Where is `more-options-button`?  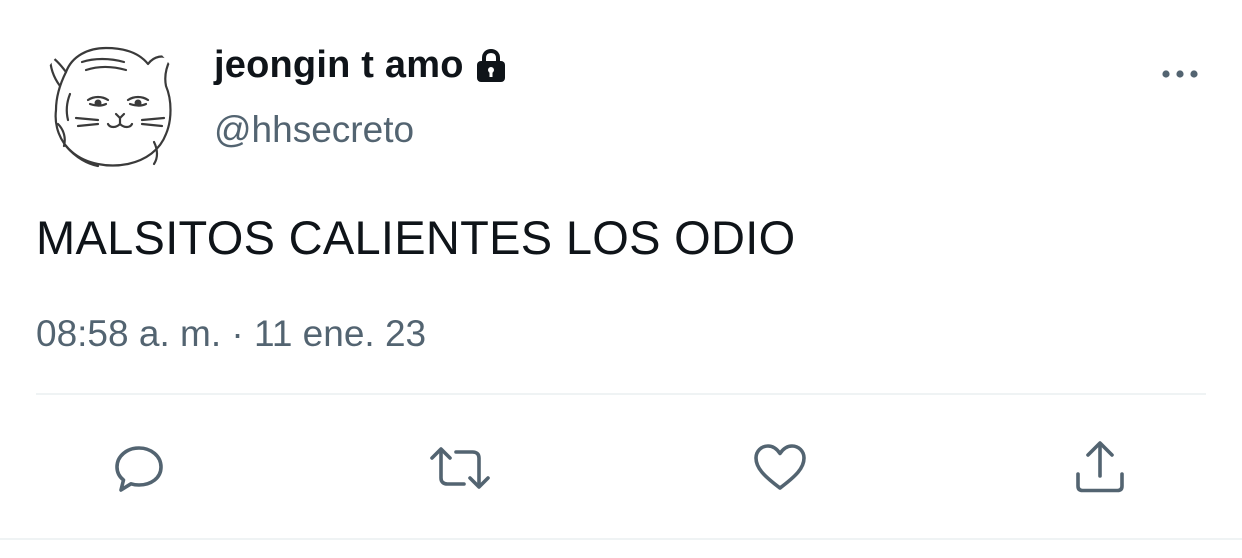 more-options-button is located at coordinates (1180, 74).